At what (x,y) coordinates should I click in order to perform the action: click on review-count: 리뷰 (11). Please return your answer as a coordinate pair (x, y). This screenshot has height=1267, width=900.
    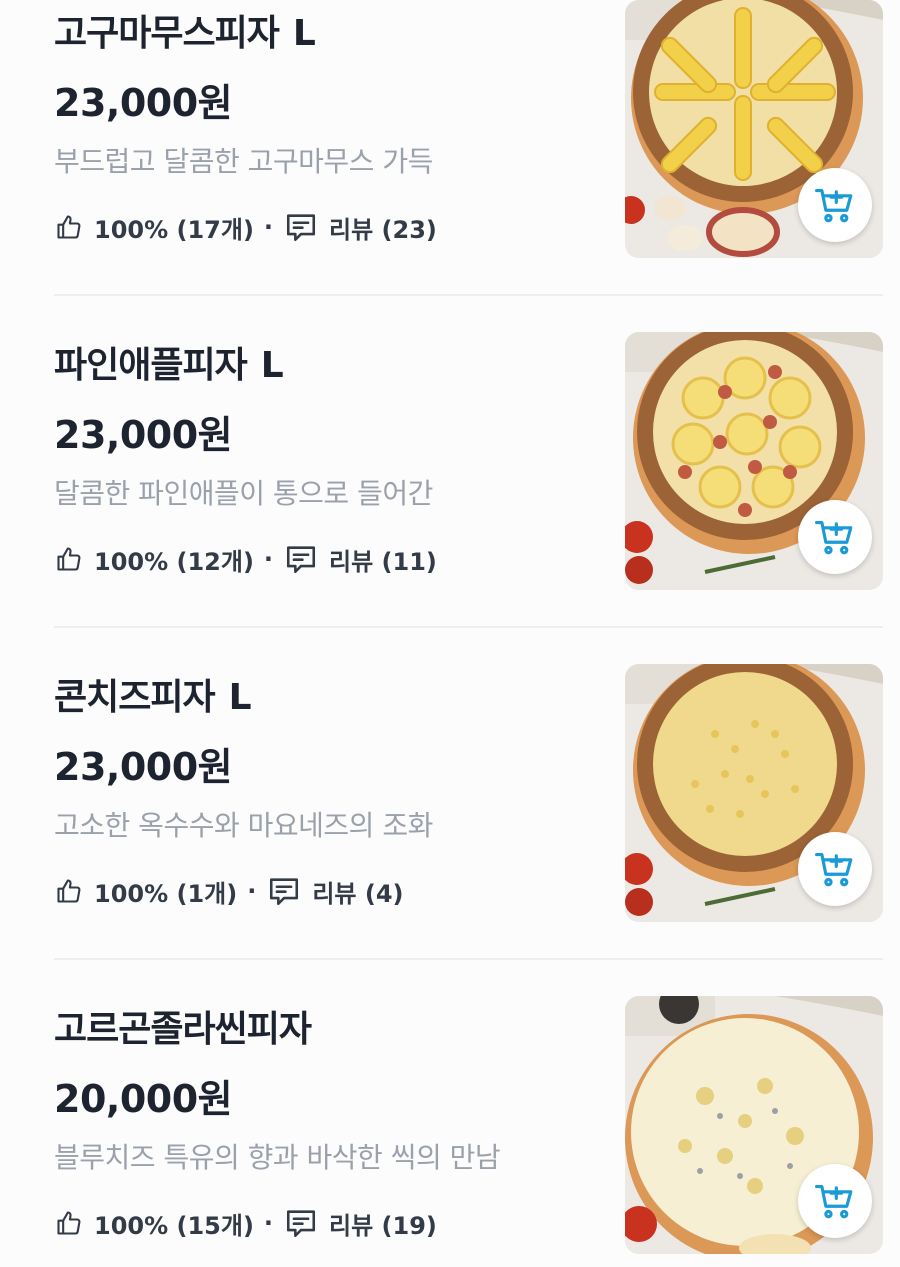
    Looking at the image, I should click on (383, 559).